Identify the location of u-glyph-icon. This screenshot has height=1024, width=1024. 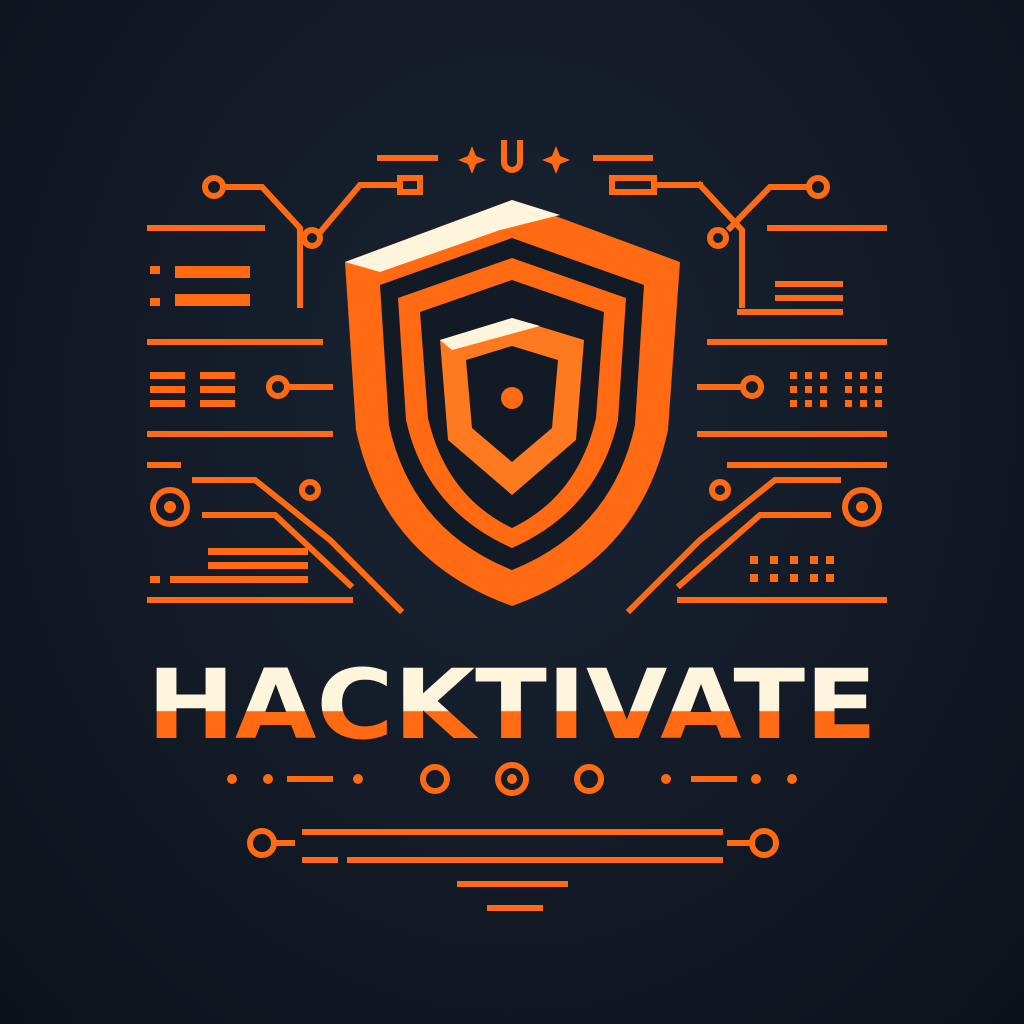
(512, 156).